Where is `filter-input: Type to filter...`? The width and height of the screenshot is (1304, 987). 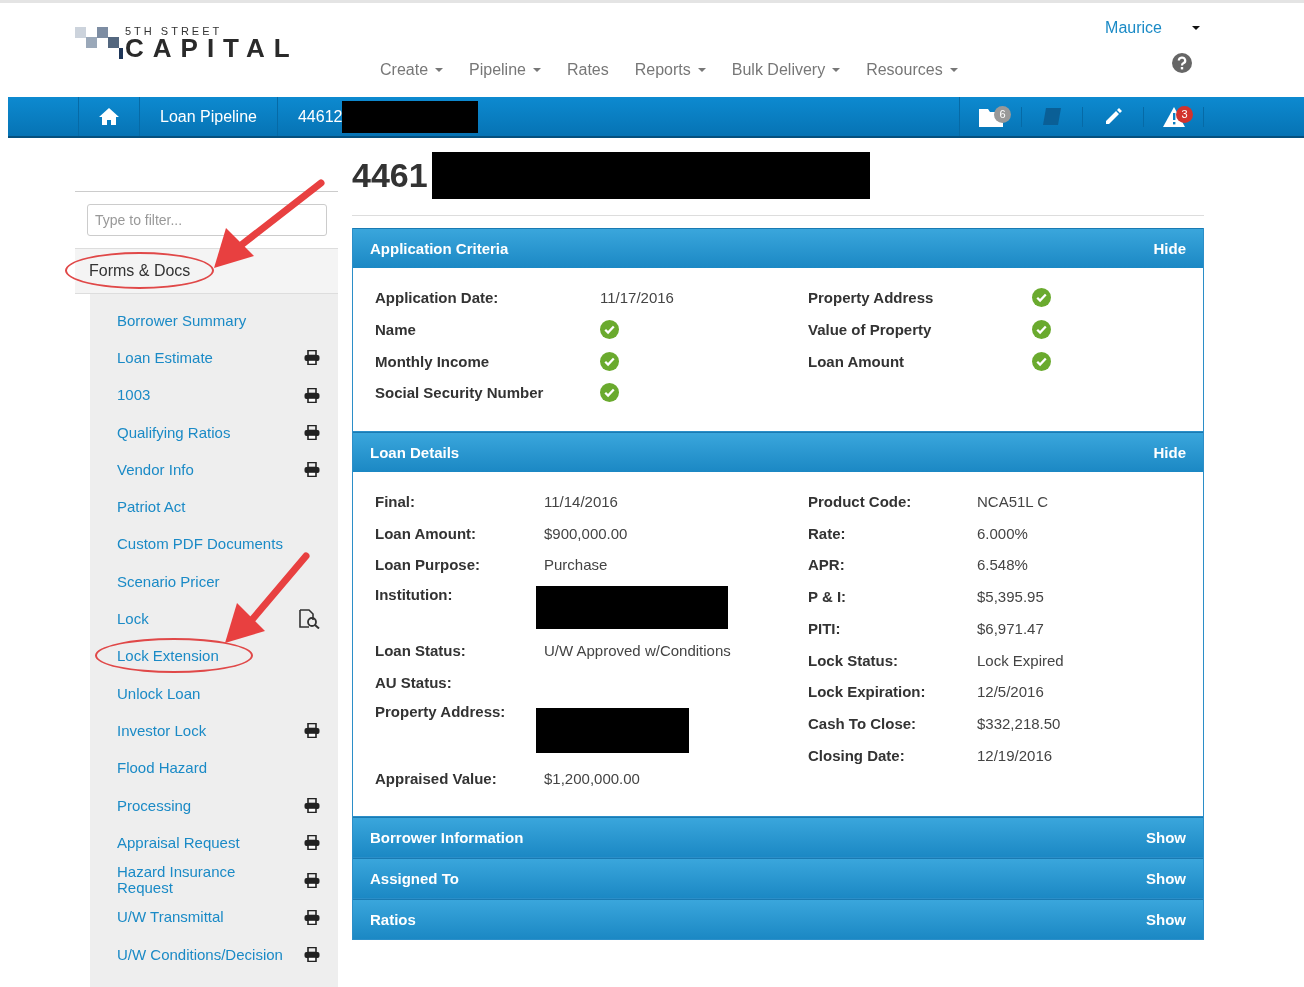 filter-input: Type to filter... is located at coordinates (207, 220).